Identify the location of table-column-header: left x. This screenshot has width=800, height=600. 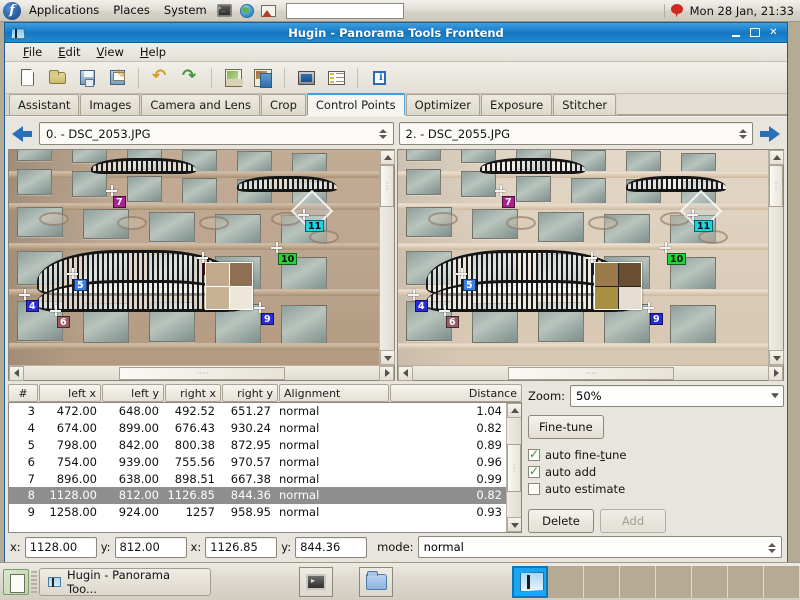
(70, 393).